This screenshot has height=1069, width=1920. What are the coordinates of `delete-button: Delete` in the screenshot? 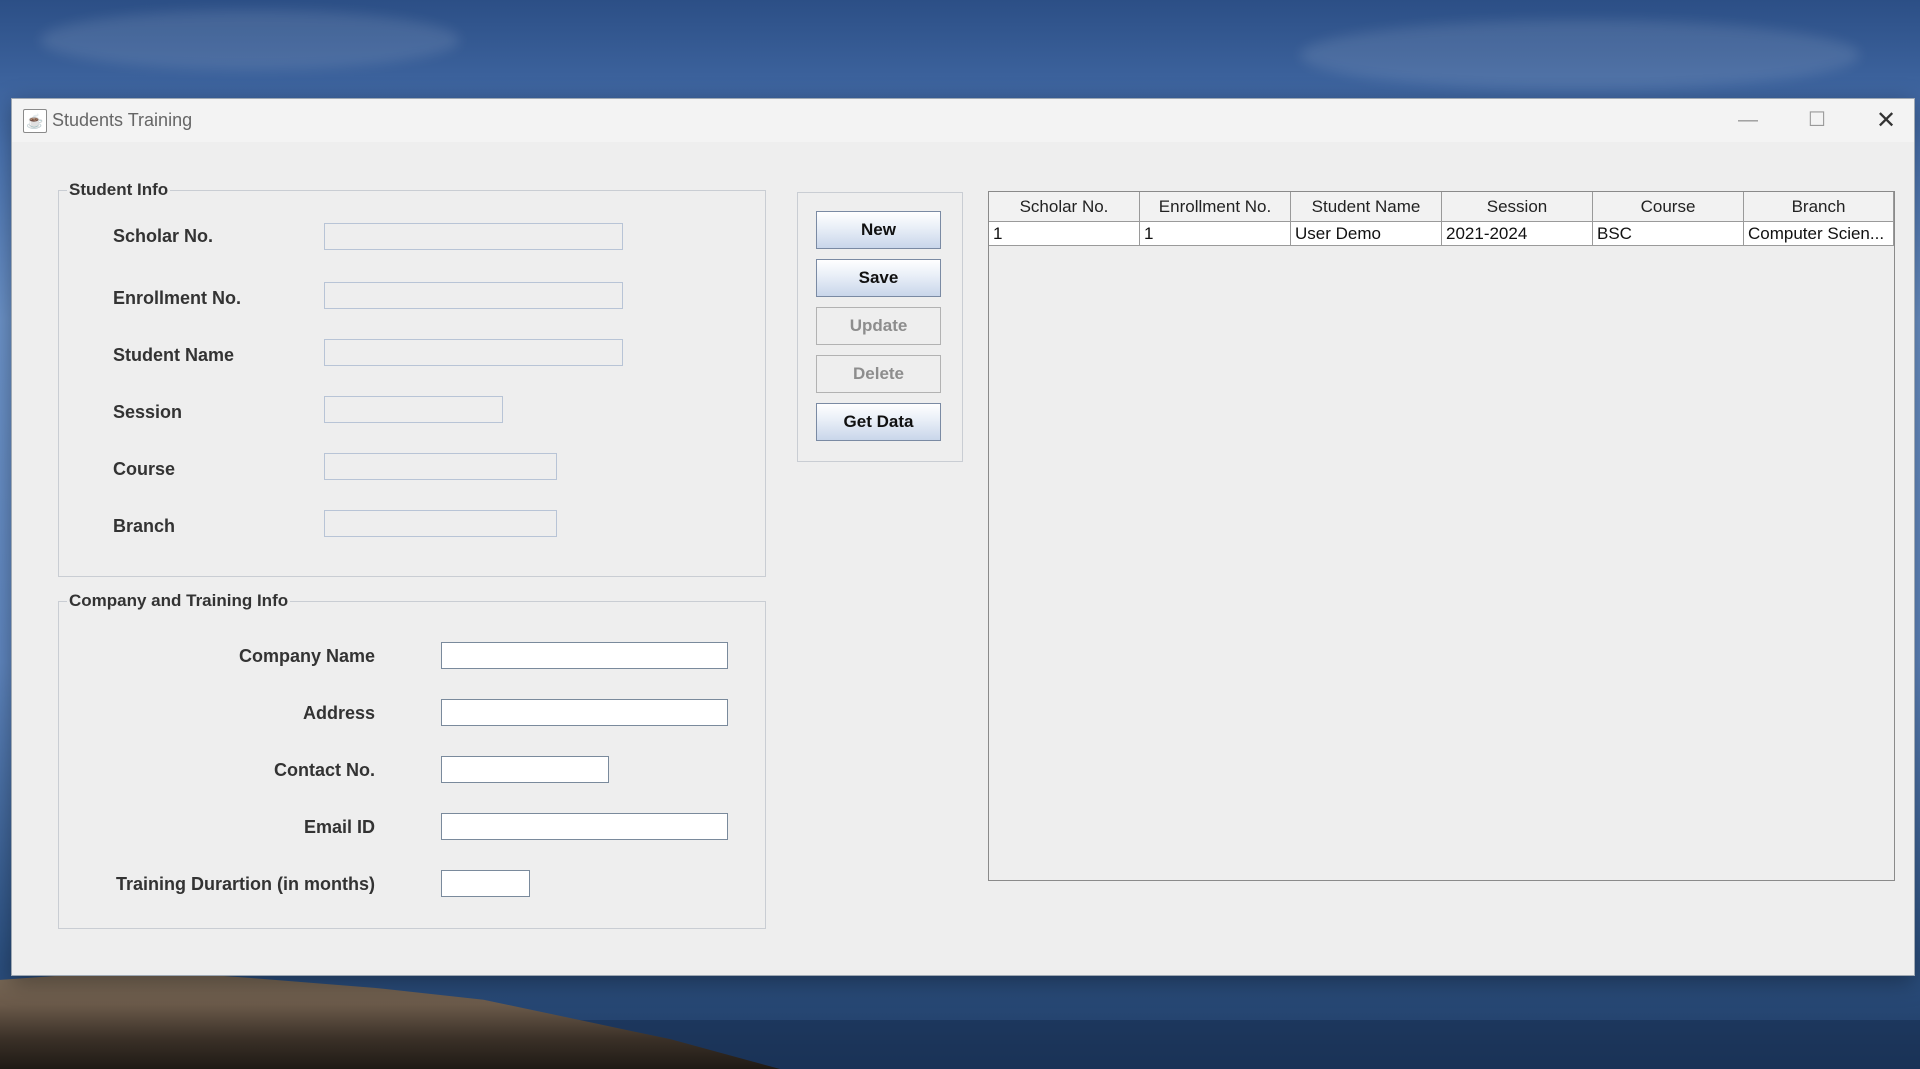 It's located at (878, 374).